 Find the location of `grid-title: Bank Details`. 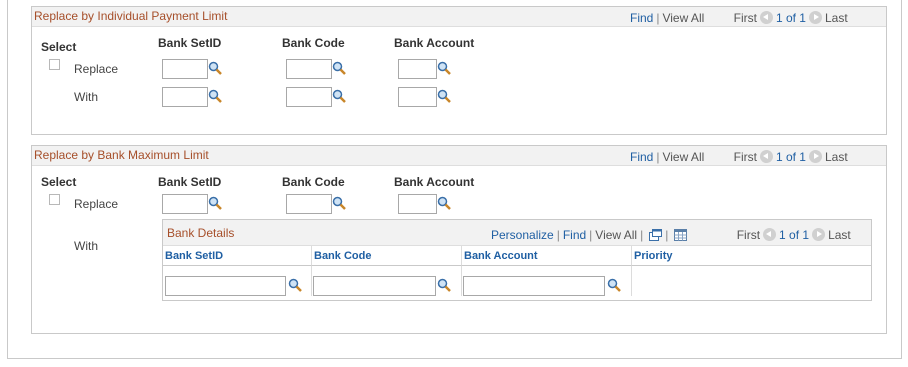

grid-title: Bank Details is located at coordinates (201, 233).